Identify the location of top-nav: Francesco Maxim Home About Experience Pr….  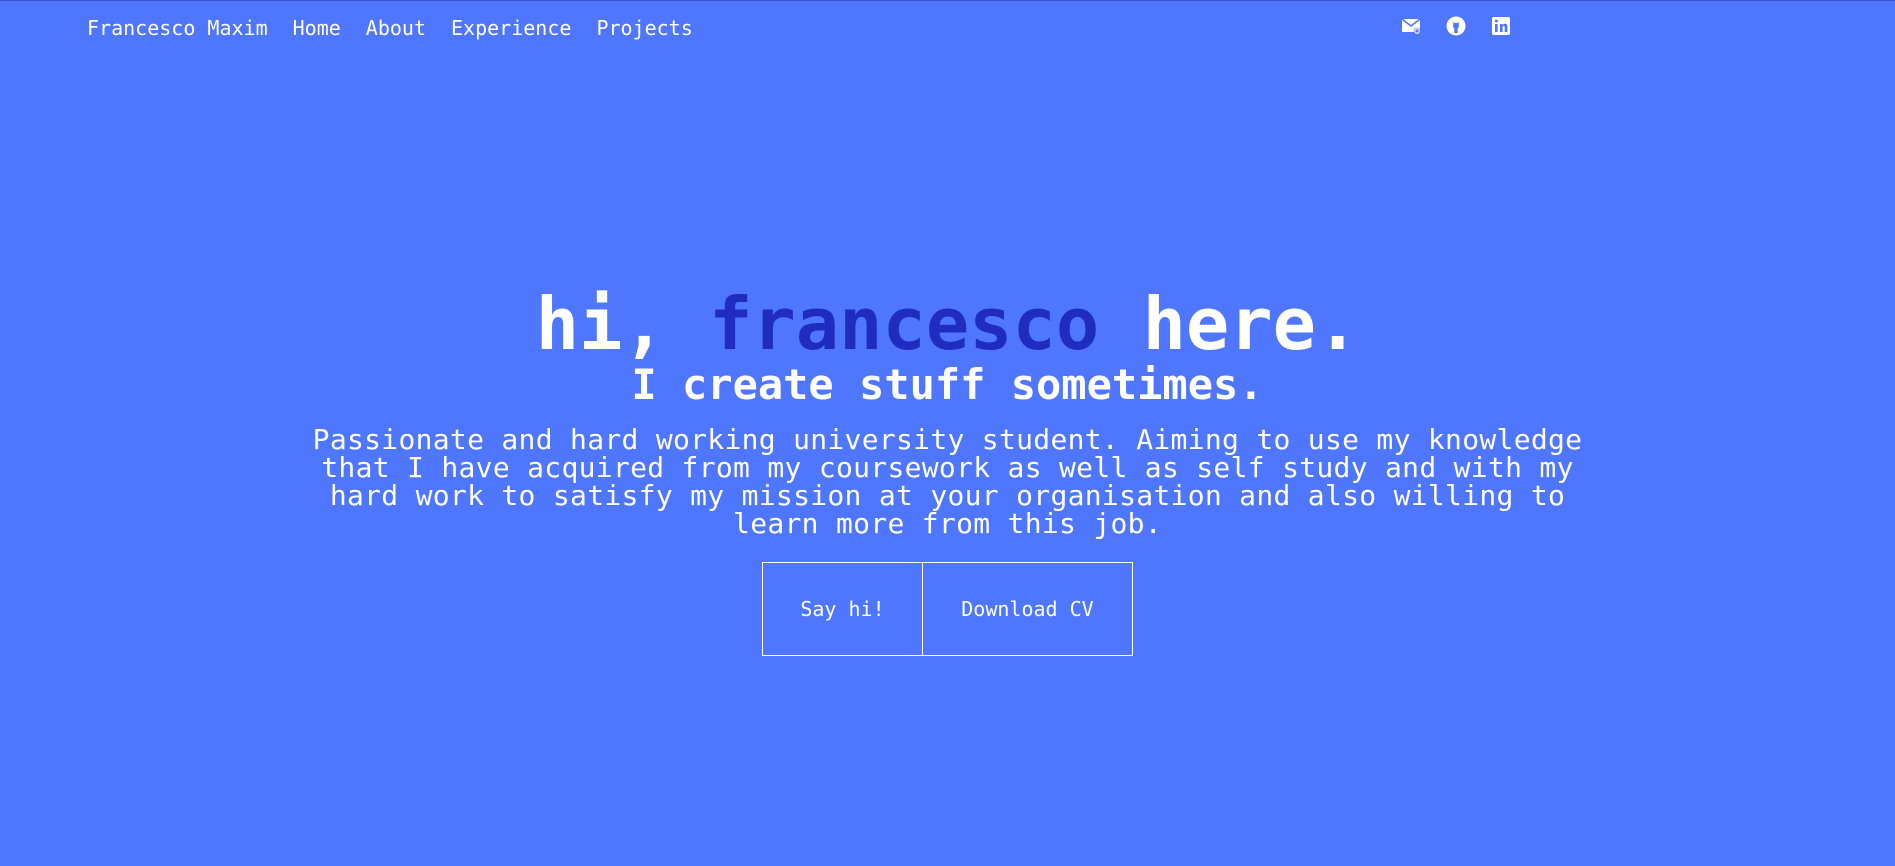
(390, 28).